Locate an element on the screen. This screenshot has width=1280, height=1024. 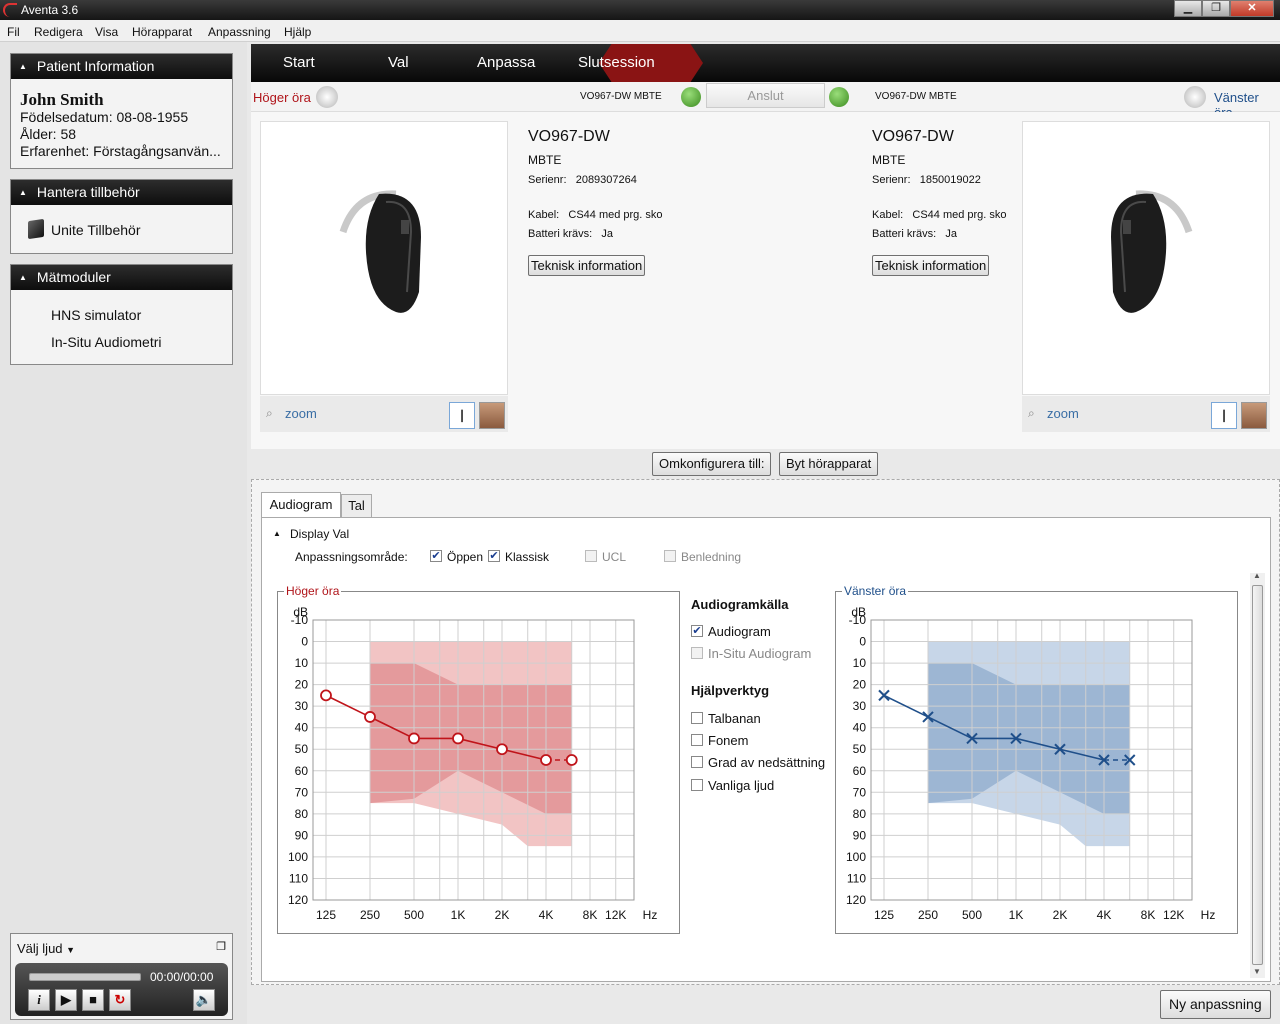
checkbox-in-situ-audiogram is located at coordinates (697, 653).